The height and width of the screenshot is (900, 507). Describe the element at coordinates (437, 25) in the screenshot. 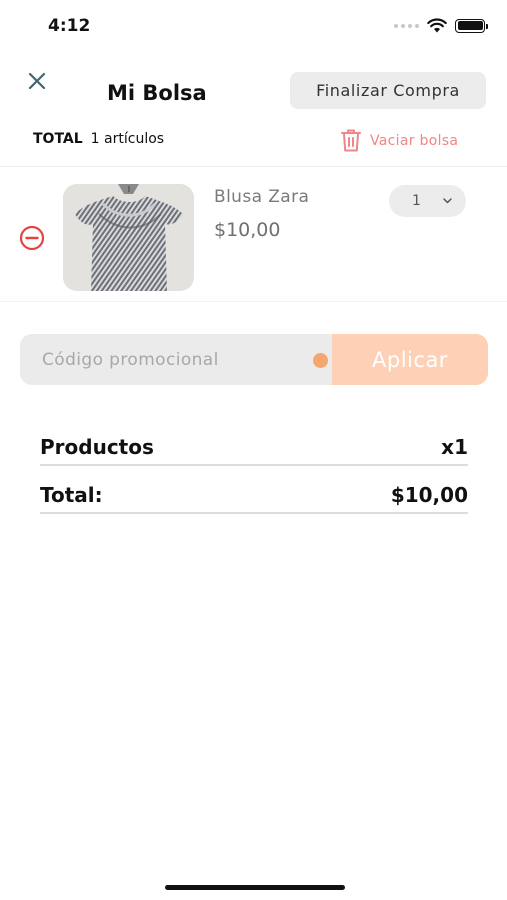

I see `wifi-icon` at that location.